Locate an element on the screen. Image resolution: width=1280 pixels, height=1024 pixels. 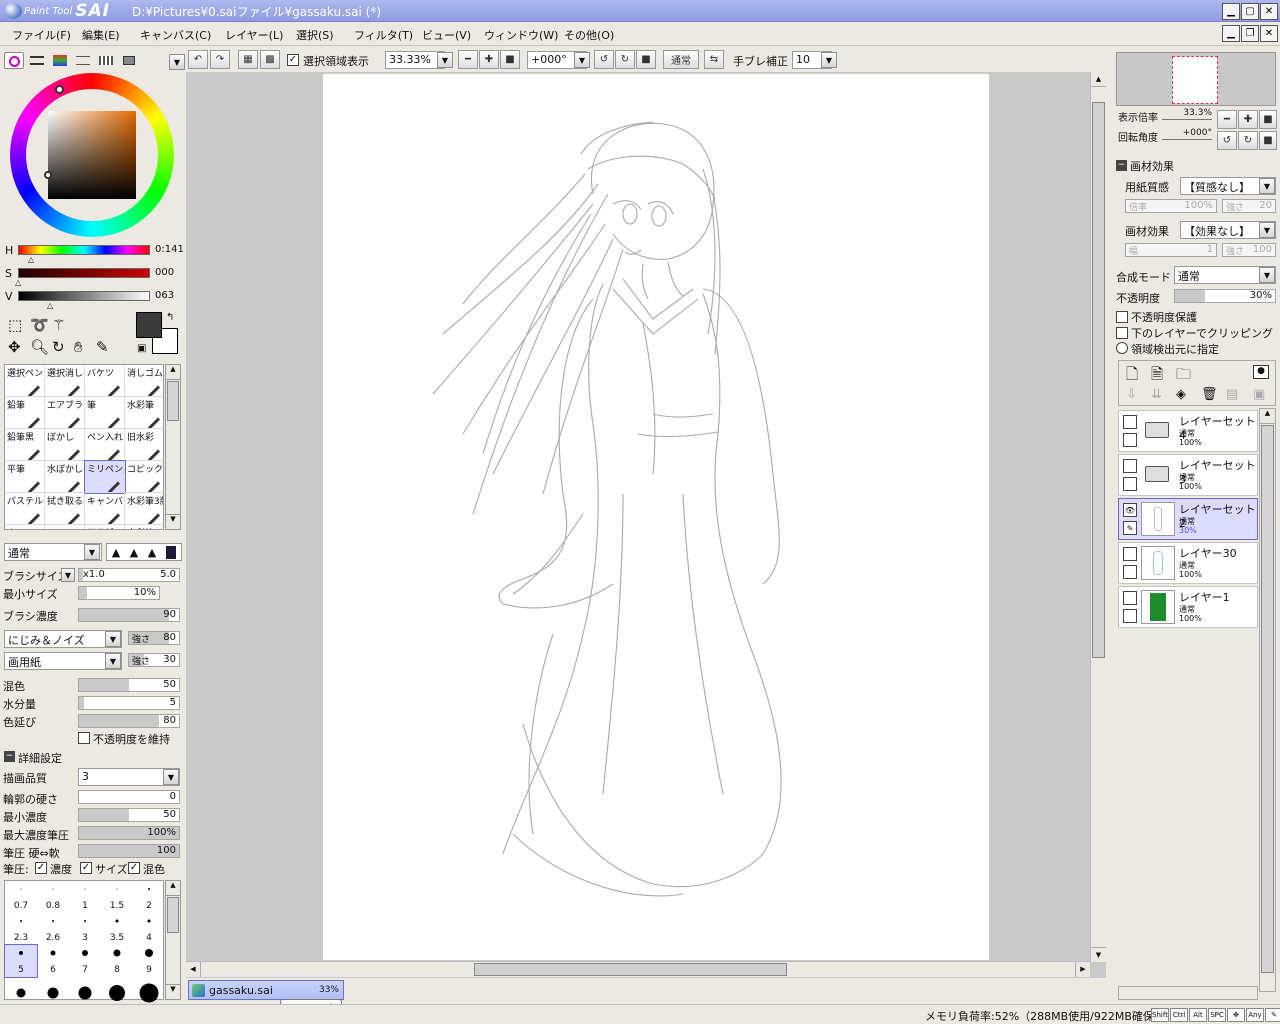
pressure-blend-checkbox: ✓ is located at coordinates (134, 867).